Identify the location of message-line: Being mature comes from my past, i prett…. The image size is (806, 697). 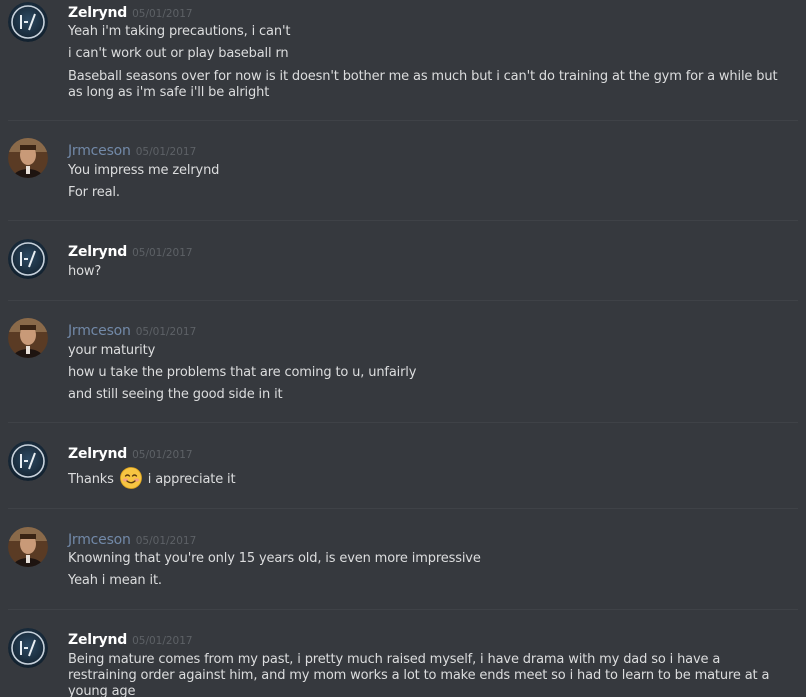
(419, 674).